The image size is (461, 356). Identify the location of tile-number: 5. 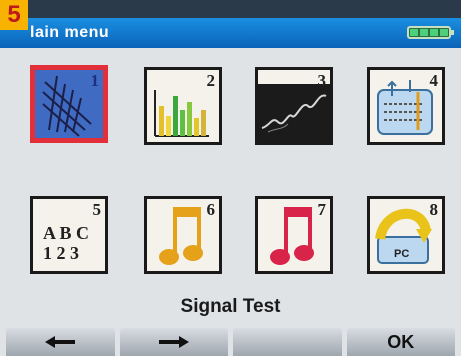
(97, 209).